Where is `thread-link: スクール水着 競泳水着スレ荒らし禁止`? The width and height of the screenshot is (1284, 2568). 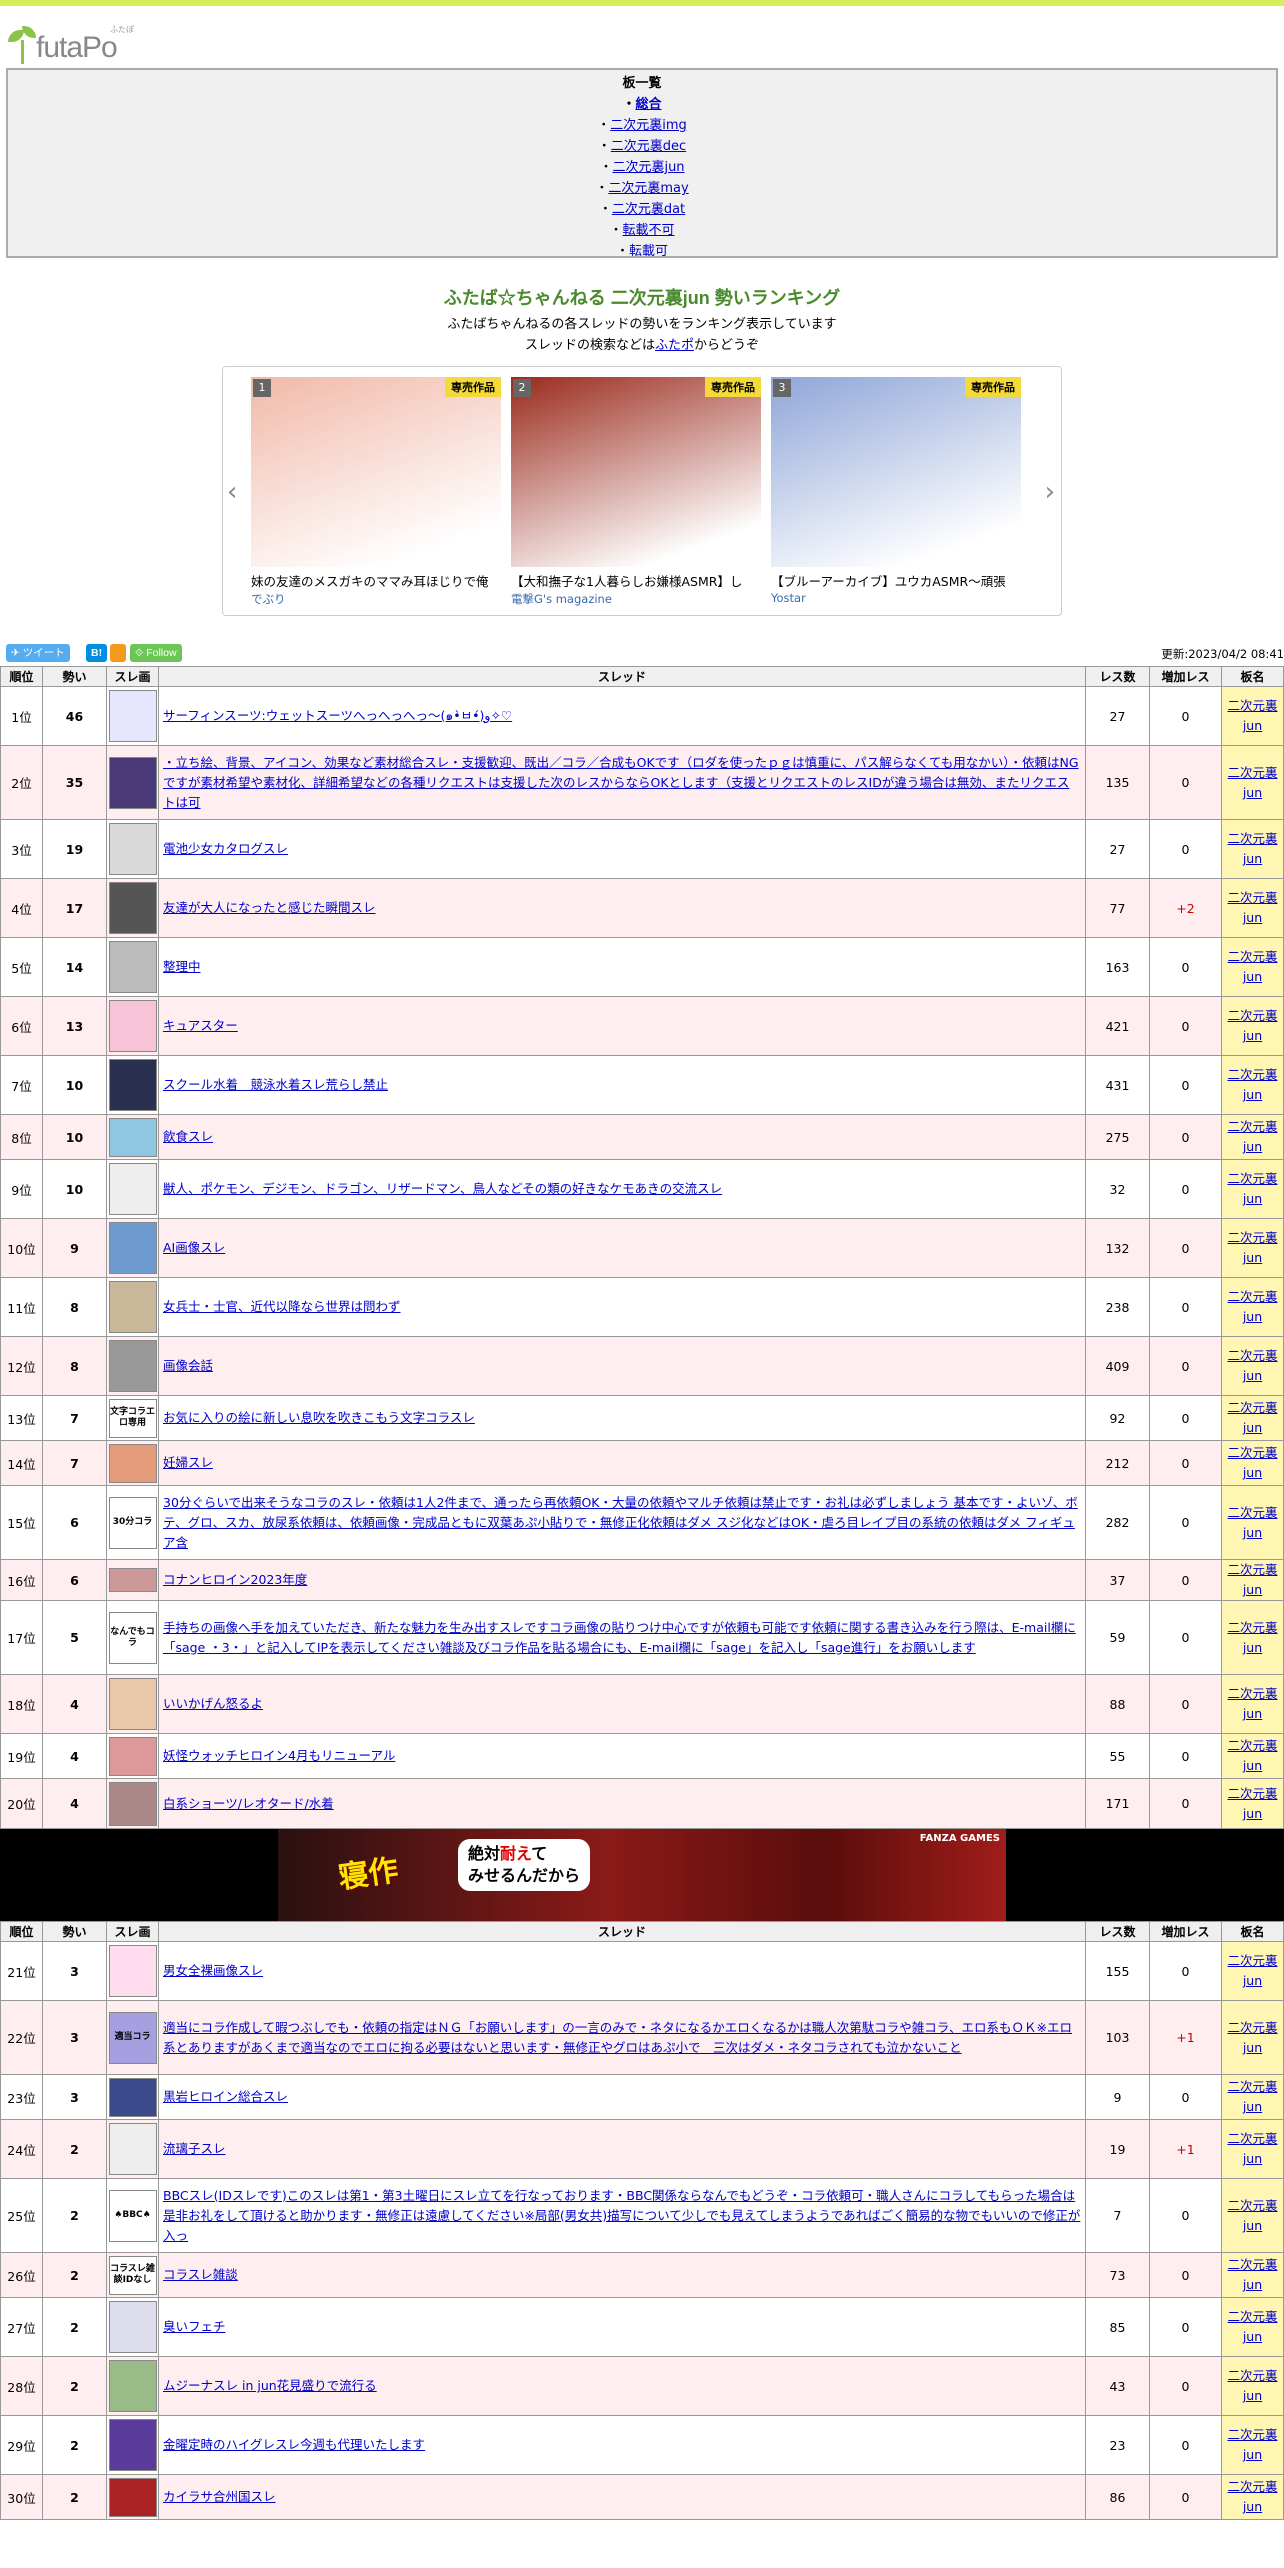
thread-link: スクール水着 競泳水着スレ荒らし禁止 is located at coordinates (275, 1084).